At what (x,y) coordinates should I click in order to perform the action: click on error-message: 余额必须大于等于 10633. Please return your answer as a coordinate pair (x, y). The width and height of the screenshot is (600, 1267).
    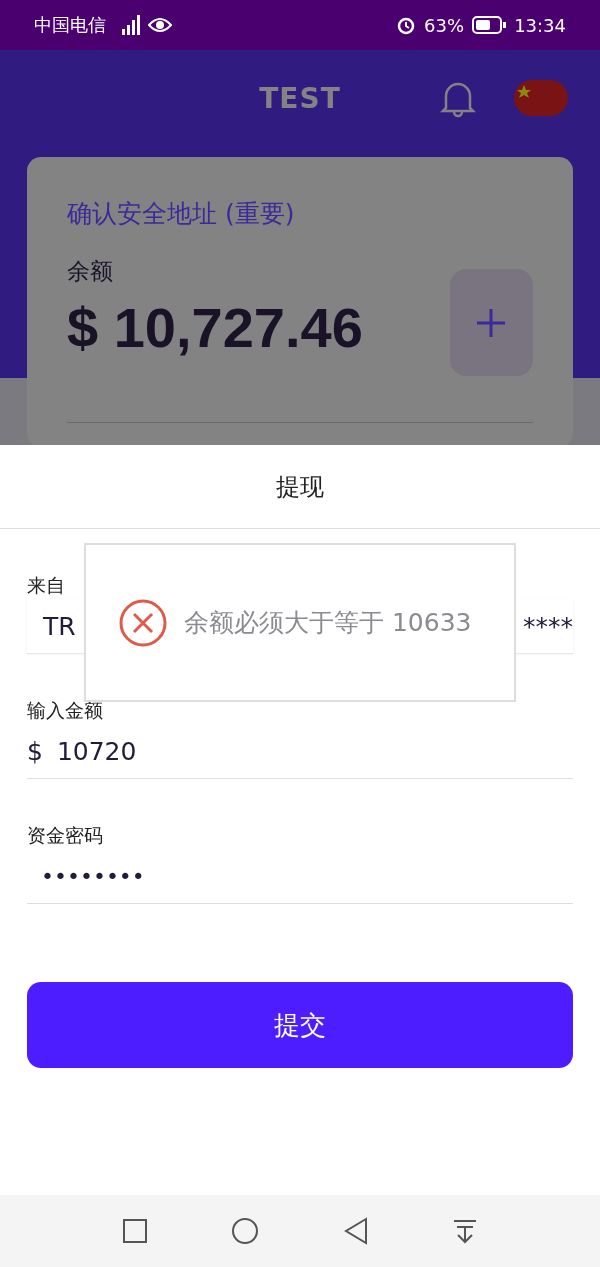
    Looking at the image, I should click on (328, 623).